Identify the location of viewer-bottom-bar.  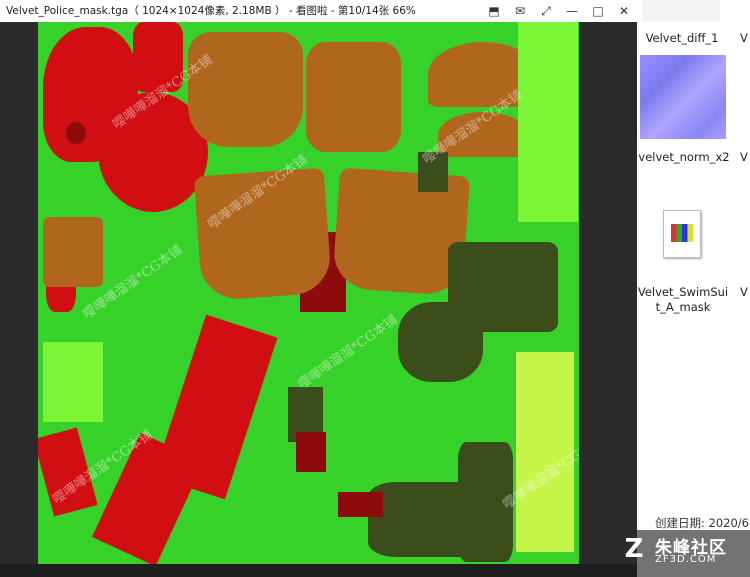
(318, 570).